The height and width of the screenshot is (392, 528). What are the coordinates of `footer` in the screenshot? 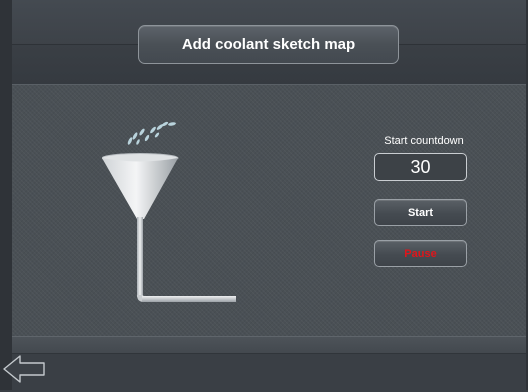 It's located at (269, 364).